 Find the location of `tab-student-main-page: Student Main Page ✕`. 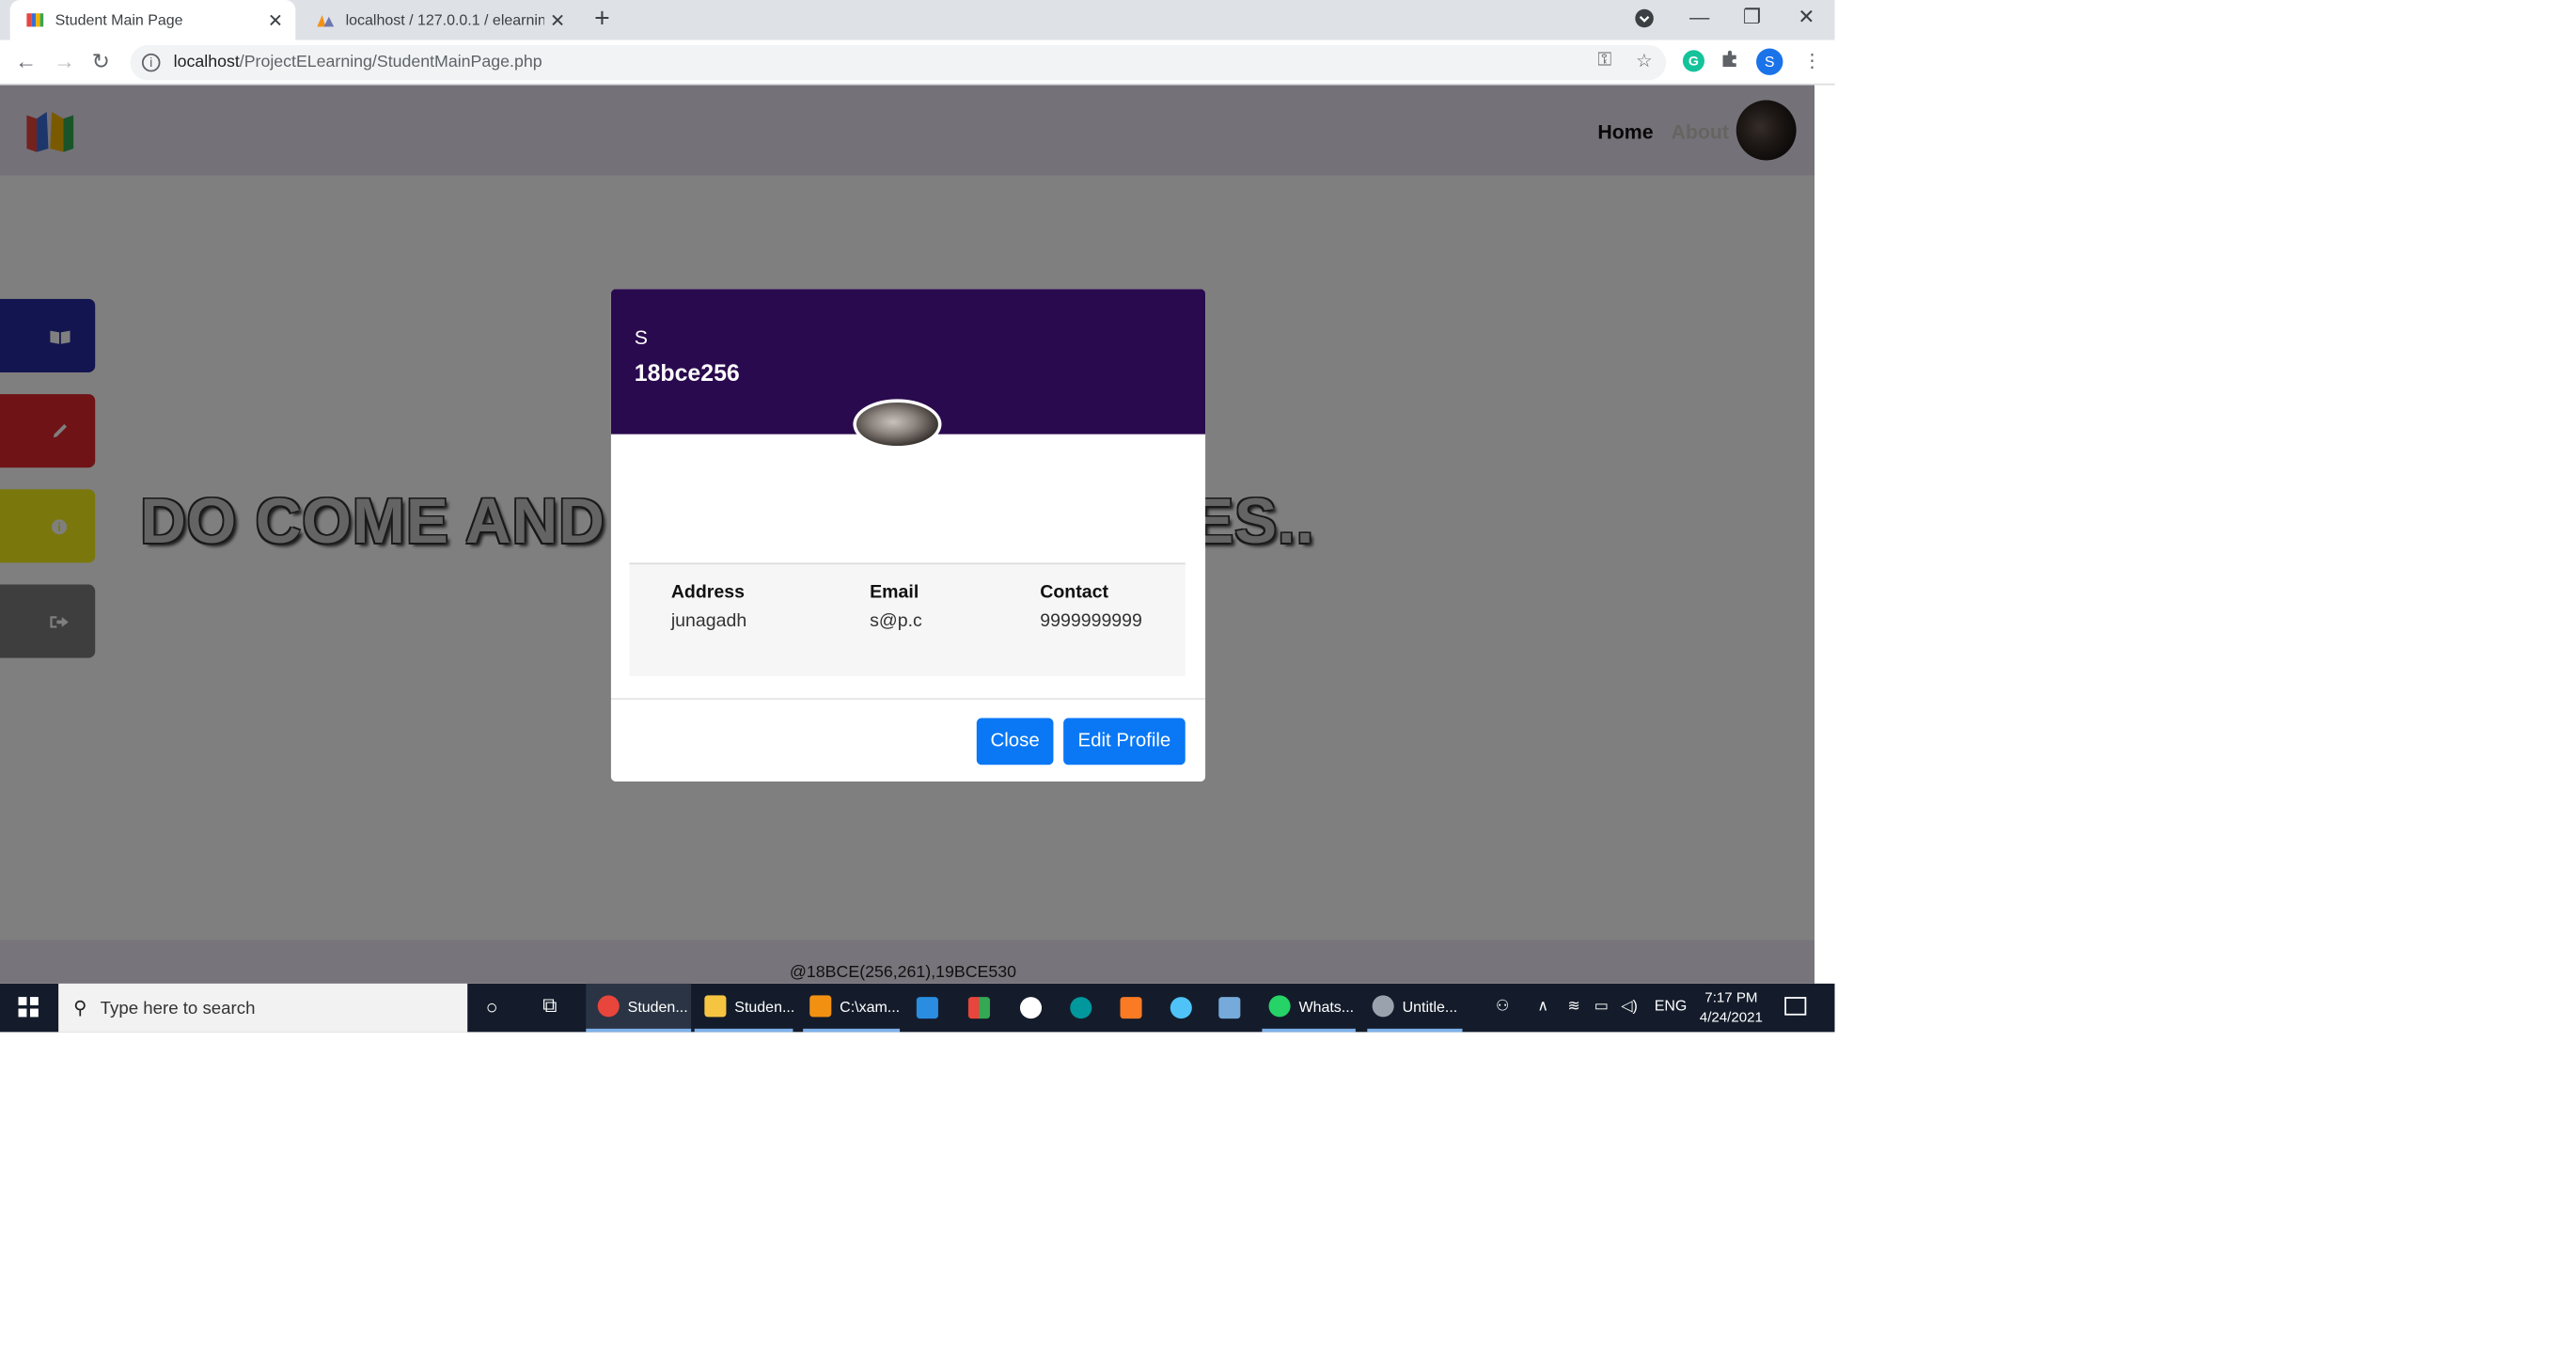

tab-student-main-page: Student Main Page ✕ is located at coordinates (153, 20).